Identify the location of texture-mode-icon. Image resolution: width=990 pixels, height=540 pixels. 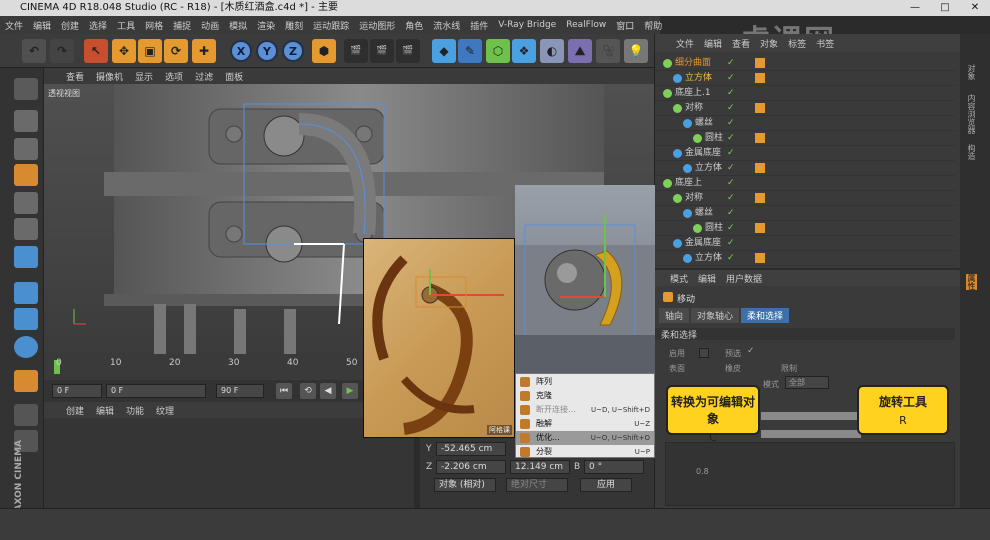
(26, 149).